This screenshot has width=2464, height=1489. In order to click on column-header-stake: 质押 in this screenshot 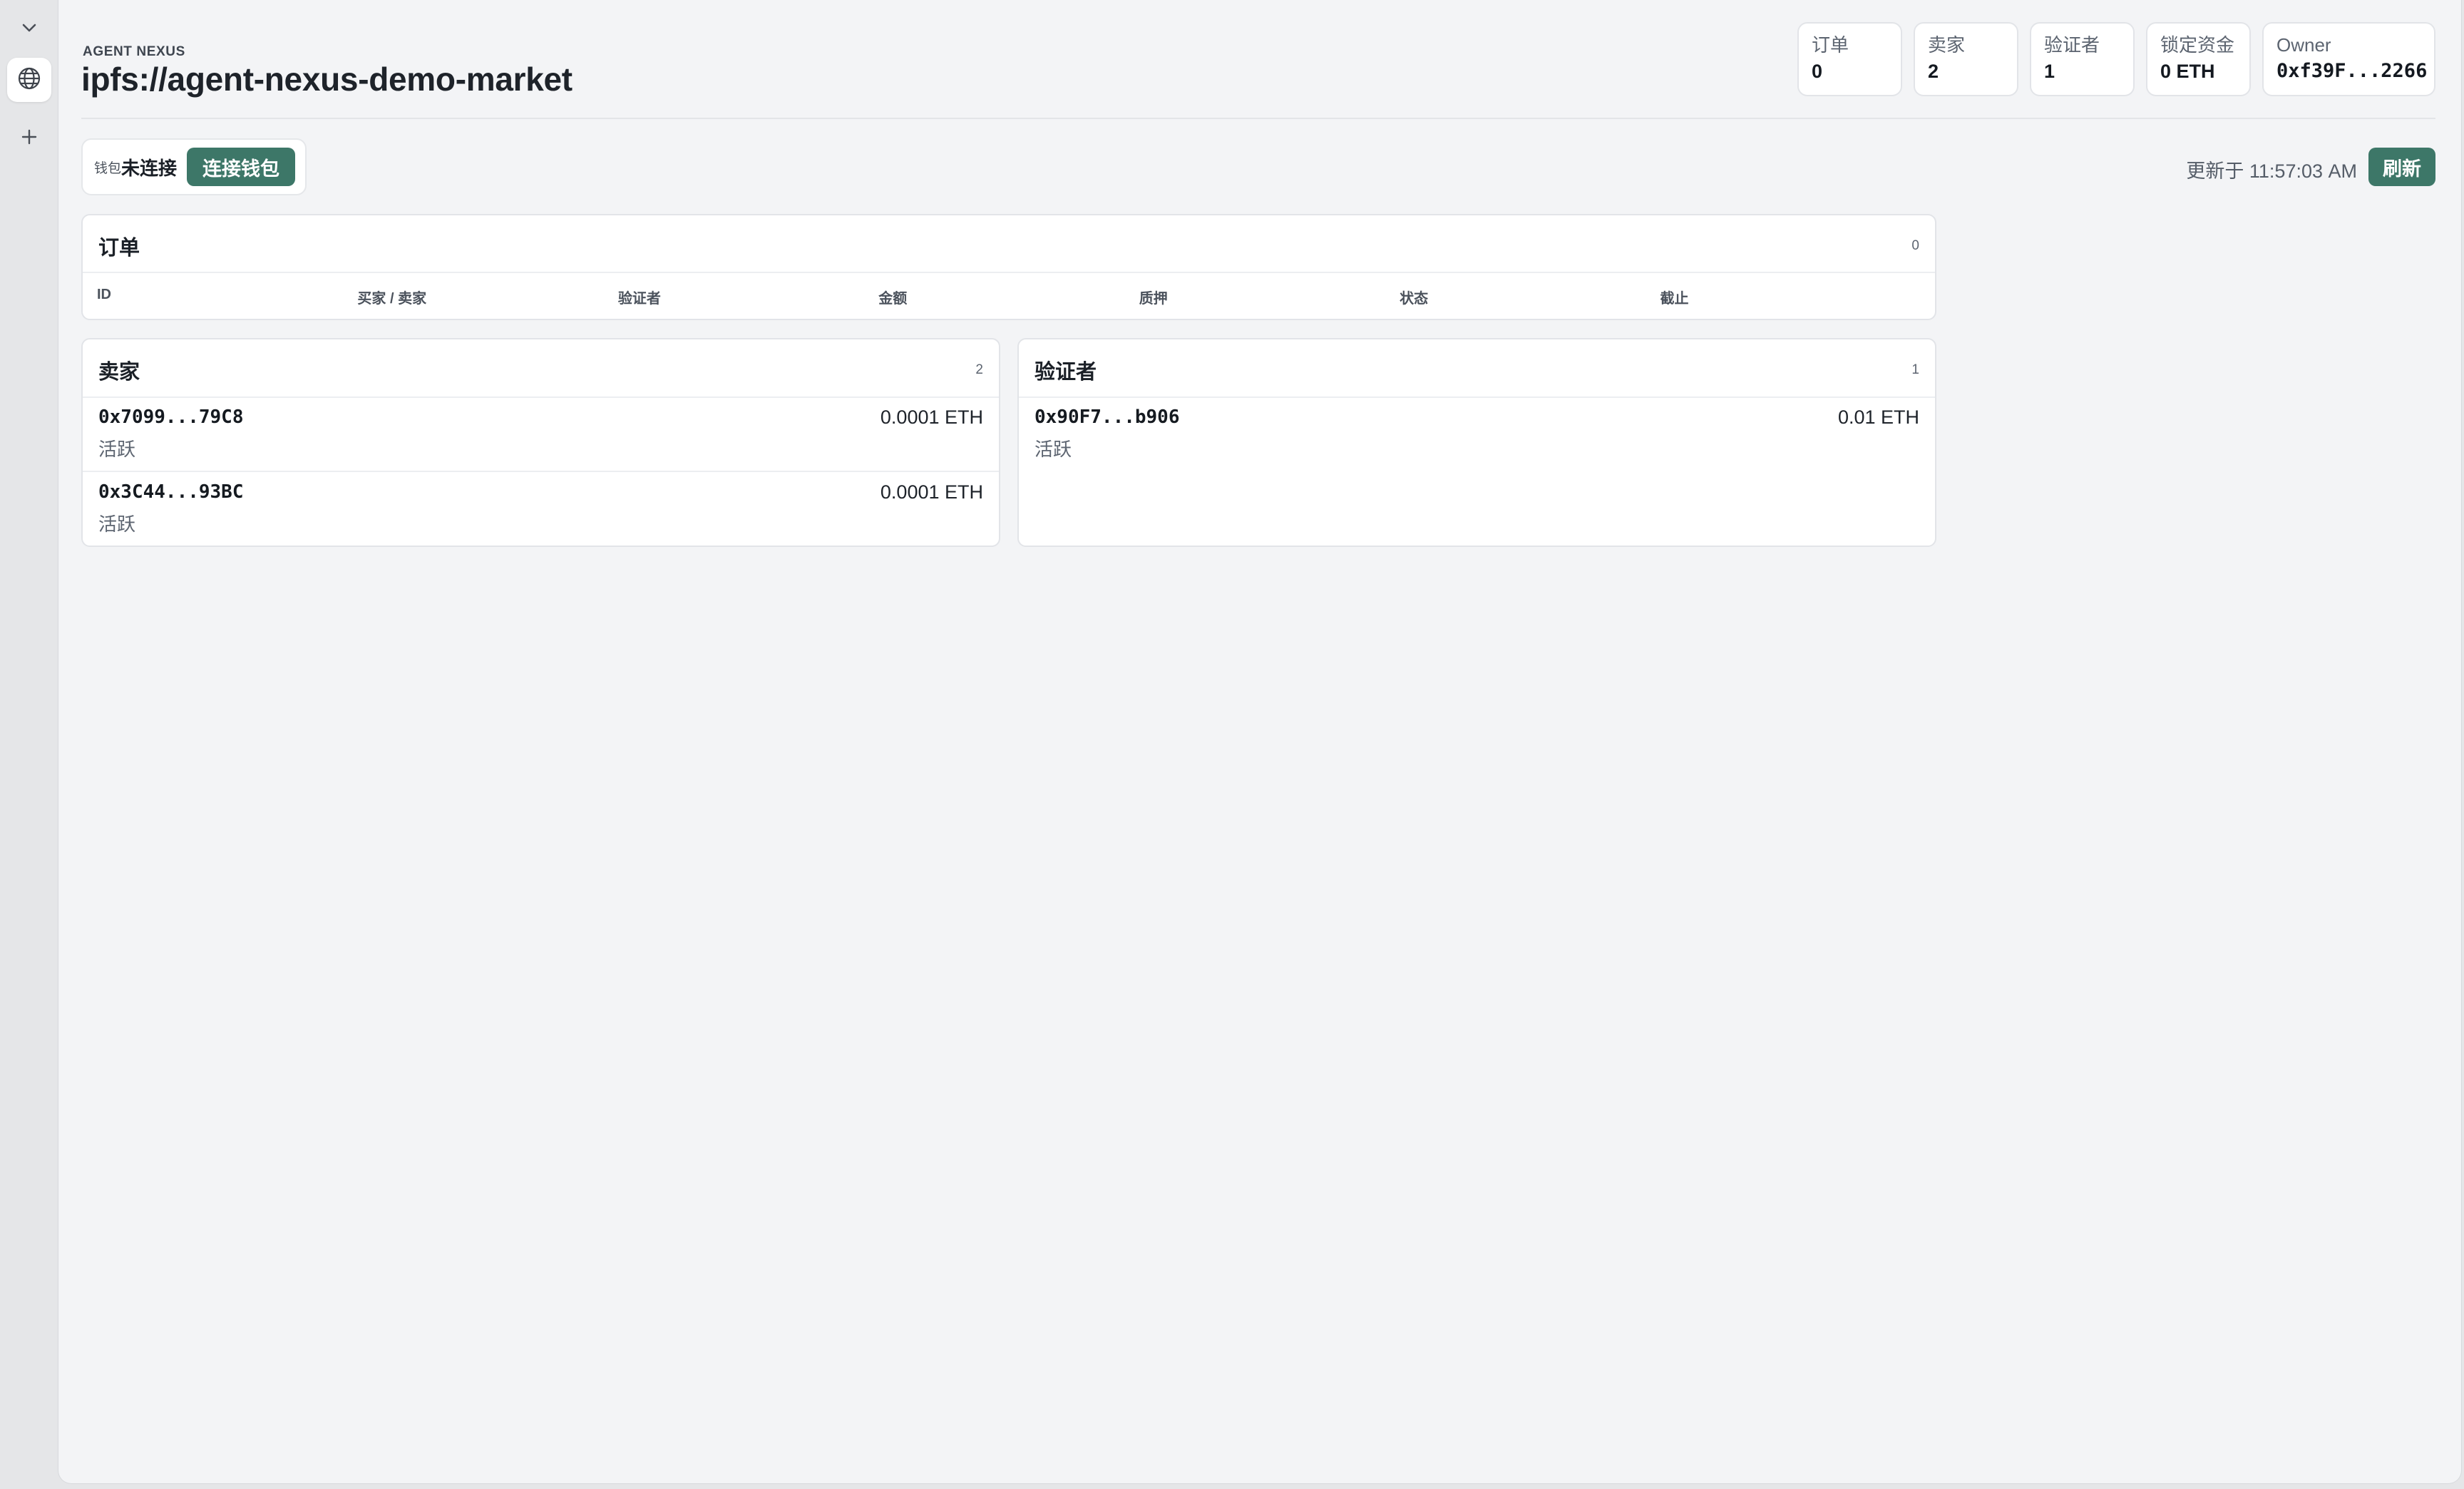, I will do `click(1269, 297)`.